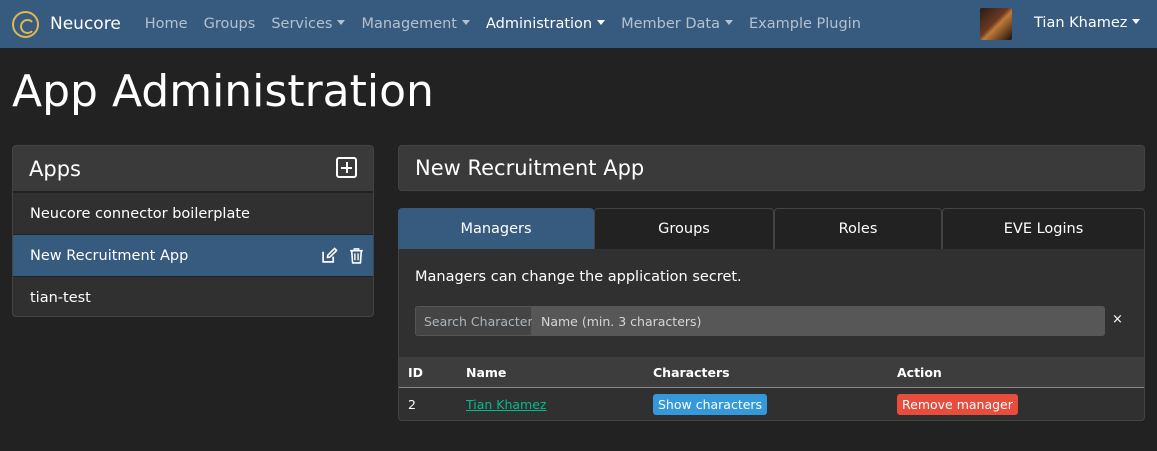  Describe the element at coordinates (193, 296) in the screenshot. I see `app-list-item: tian-test` at that location.